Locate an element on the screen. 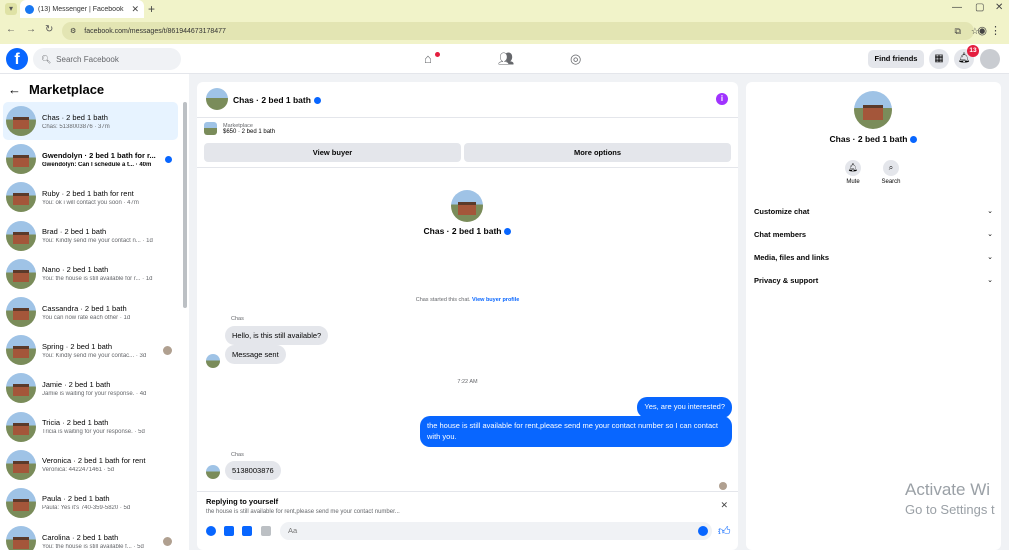  chat-avatar is located at coordinates (217, 99).